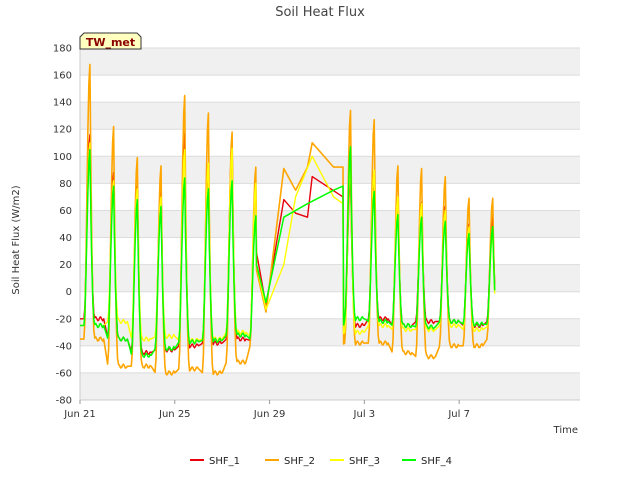  Describe the element at coordinates (62, 76) in the screenshot. I see `y-tick-label: 160` at that location.